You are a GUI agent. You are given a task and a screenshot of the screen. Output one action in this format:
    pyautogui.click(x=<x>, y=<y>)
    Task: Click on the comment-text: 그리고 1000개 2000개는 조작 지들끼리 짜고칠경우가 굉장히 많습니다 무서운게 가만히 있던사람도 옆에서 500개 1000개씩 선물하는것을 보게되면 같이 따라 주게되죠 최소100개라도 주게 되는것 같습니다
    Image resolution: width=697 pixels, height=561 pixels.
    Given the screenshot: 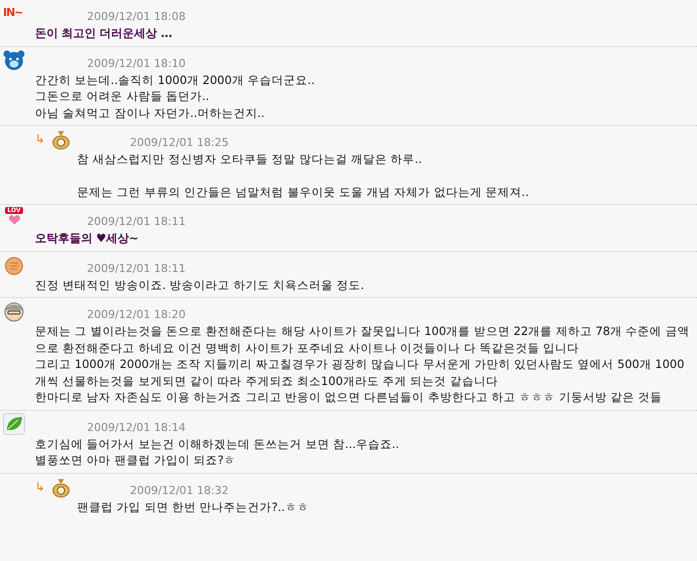 What is the action you would take?
    pyautogui.click(x=360, y=372)
    